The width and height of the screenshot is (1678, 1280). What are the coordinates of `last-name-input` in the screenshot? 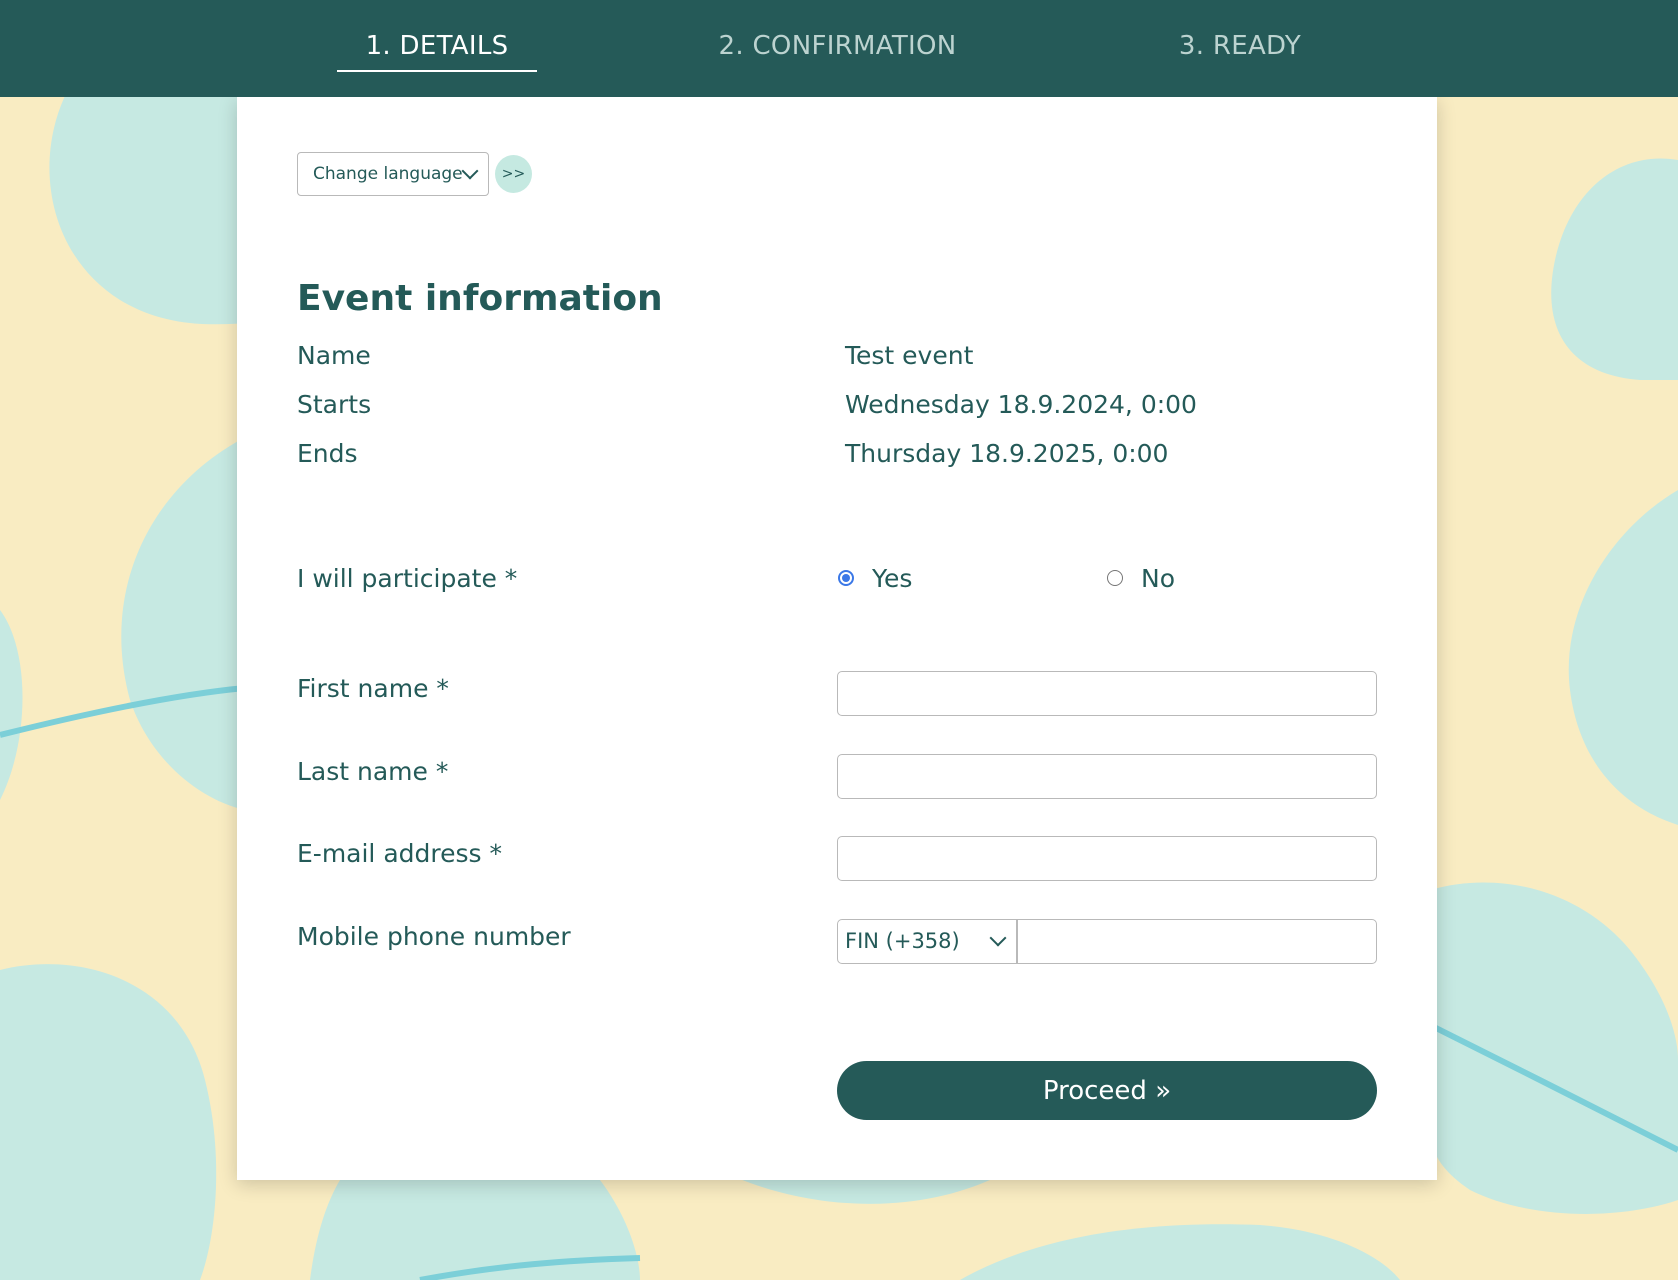 It's located at (1107, 776).